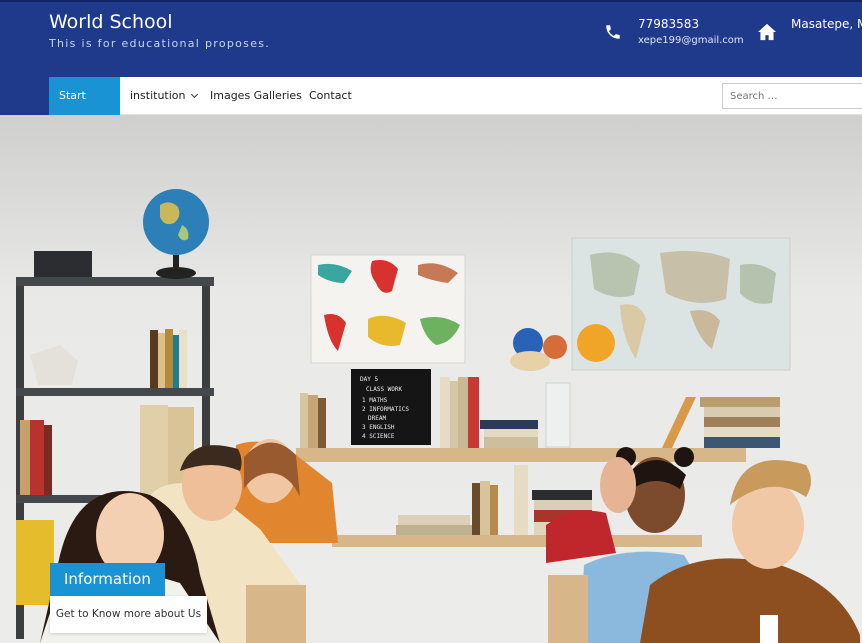  I want to click on continent-posters, so click(388, 309).